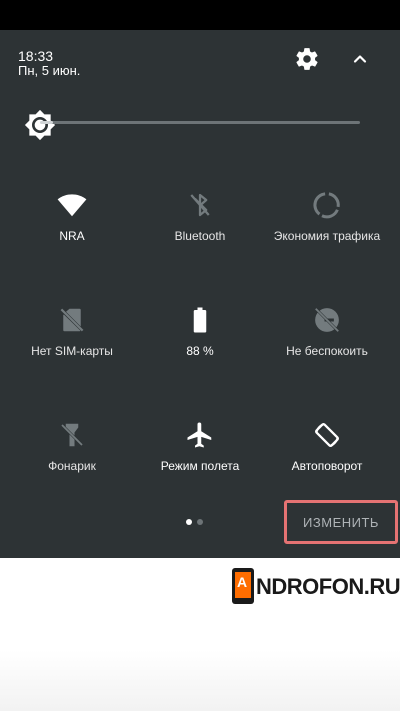 This screenshot has width=400, height=711. I want to click on data-saver-icon, so click(326, 205).